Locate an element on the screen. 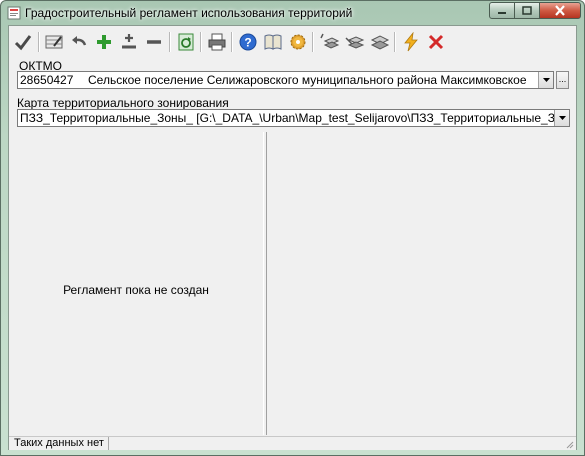 This screenshot has width=585, height=456. delete-button is located at coordinates (436, 42).